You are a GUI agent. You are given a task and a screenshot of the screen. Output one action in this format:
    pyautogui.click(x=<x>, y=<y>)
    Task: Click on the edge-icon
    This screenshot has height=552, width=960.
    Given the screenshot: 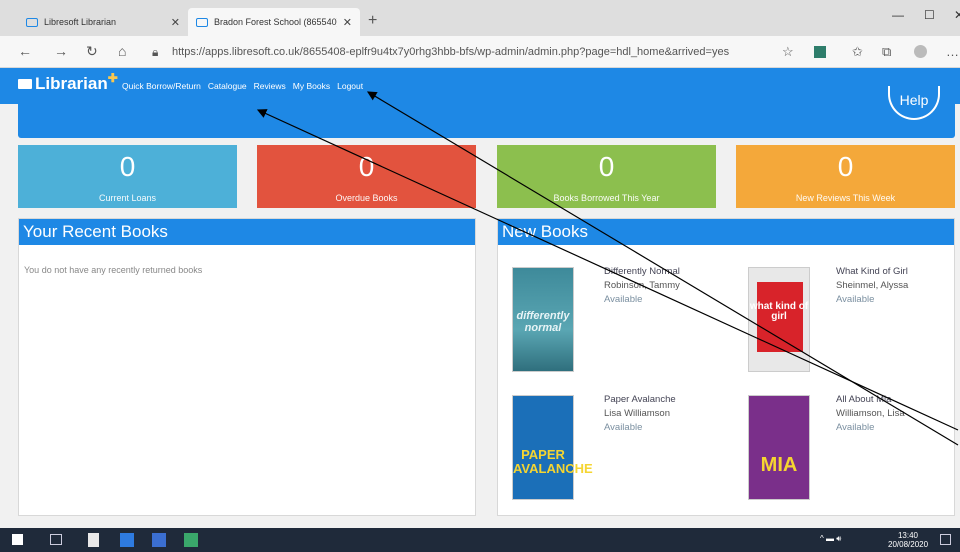 What is the action you would take?
    pyautogui.click(x=127, y=540)
    